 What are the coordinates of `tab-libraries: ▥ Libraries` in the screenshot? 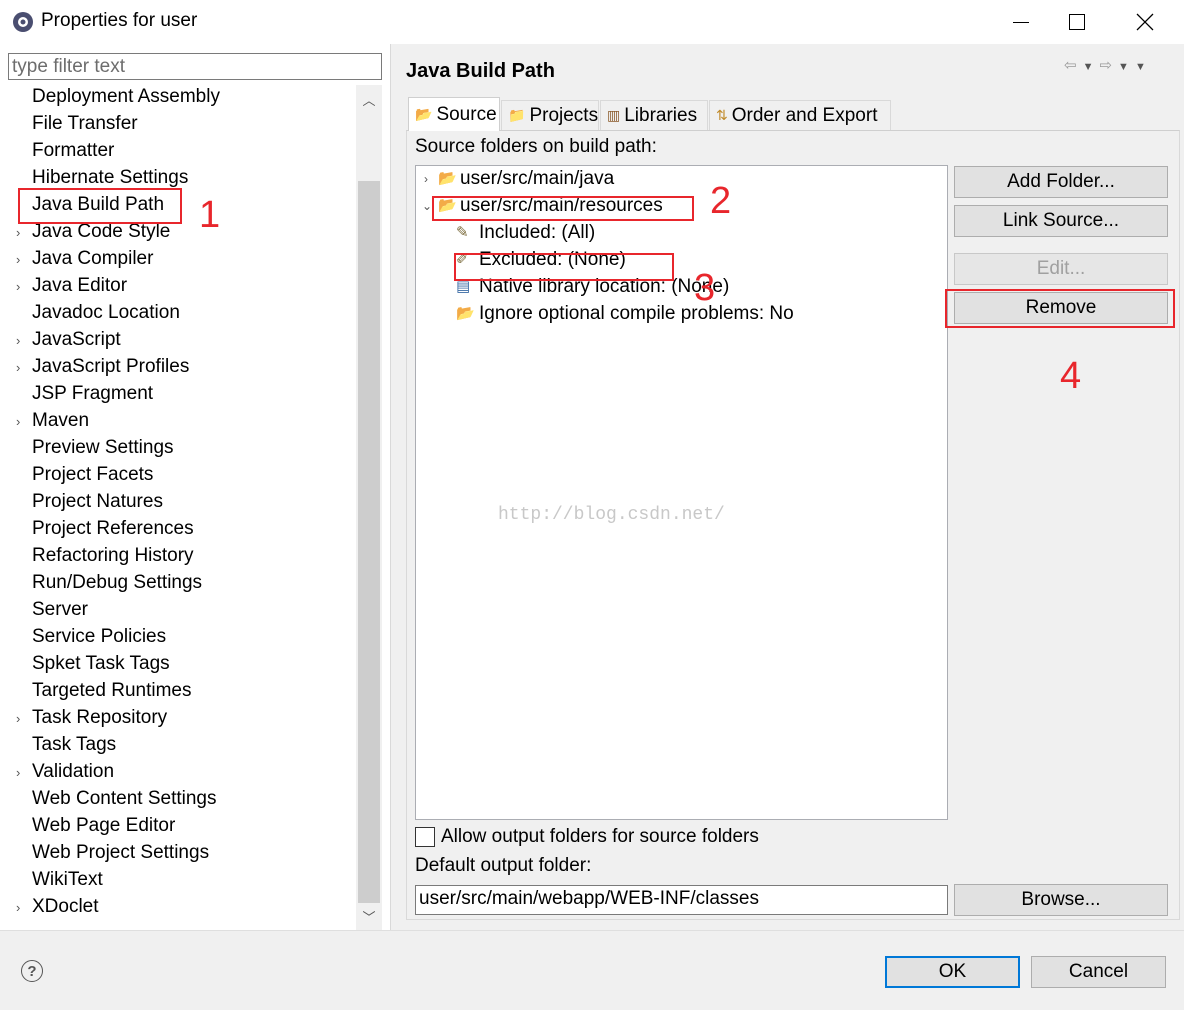 It's located at (654, 115).